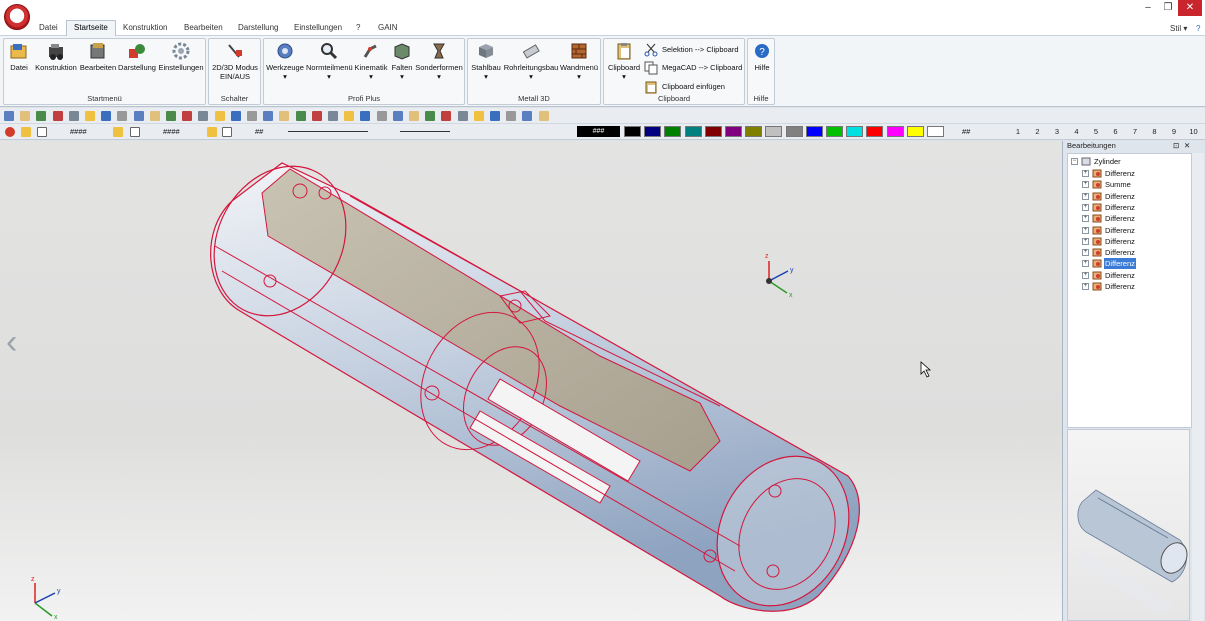 This screenshot has height=621, width=1205. I want to click on werkzeuge-button: Werkzeuge ▾, so click(285, 61).